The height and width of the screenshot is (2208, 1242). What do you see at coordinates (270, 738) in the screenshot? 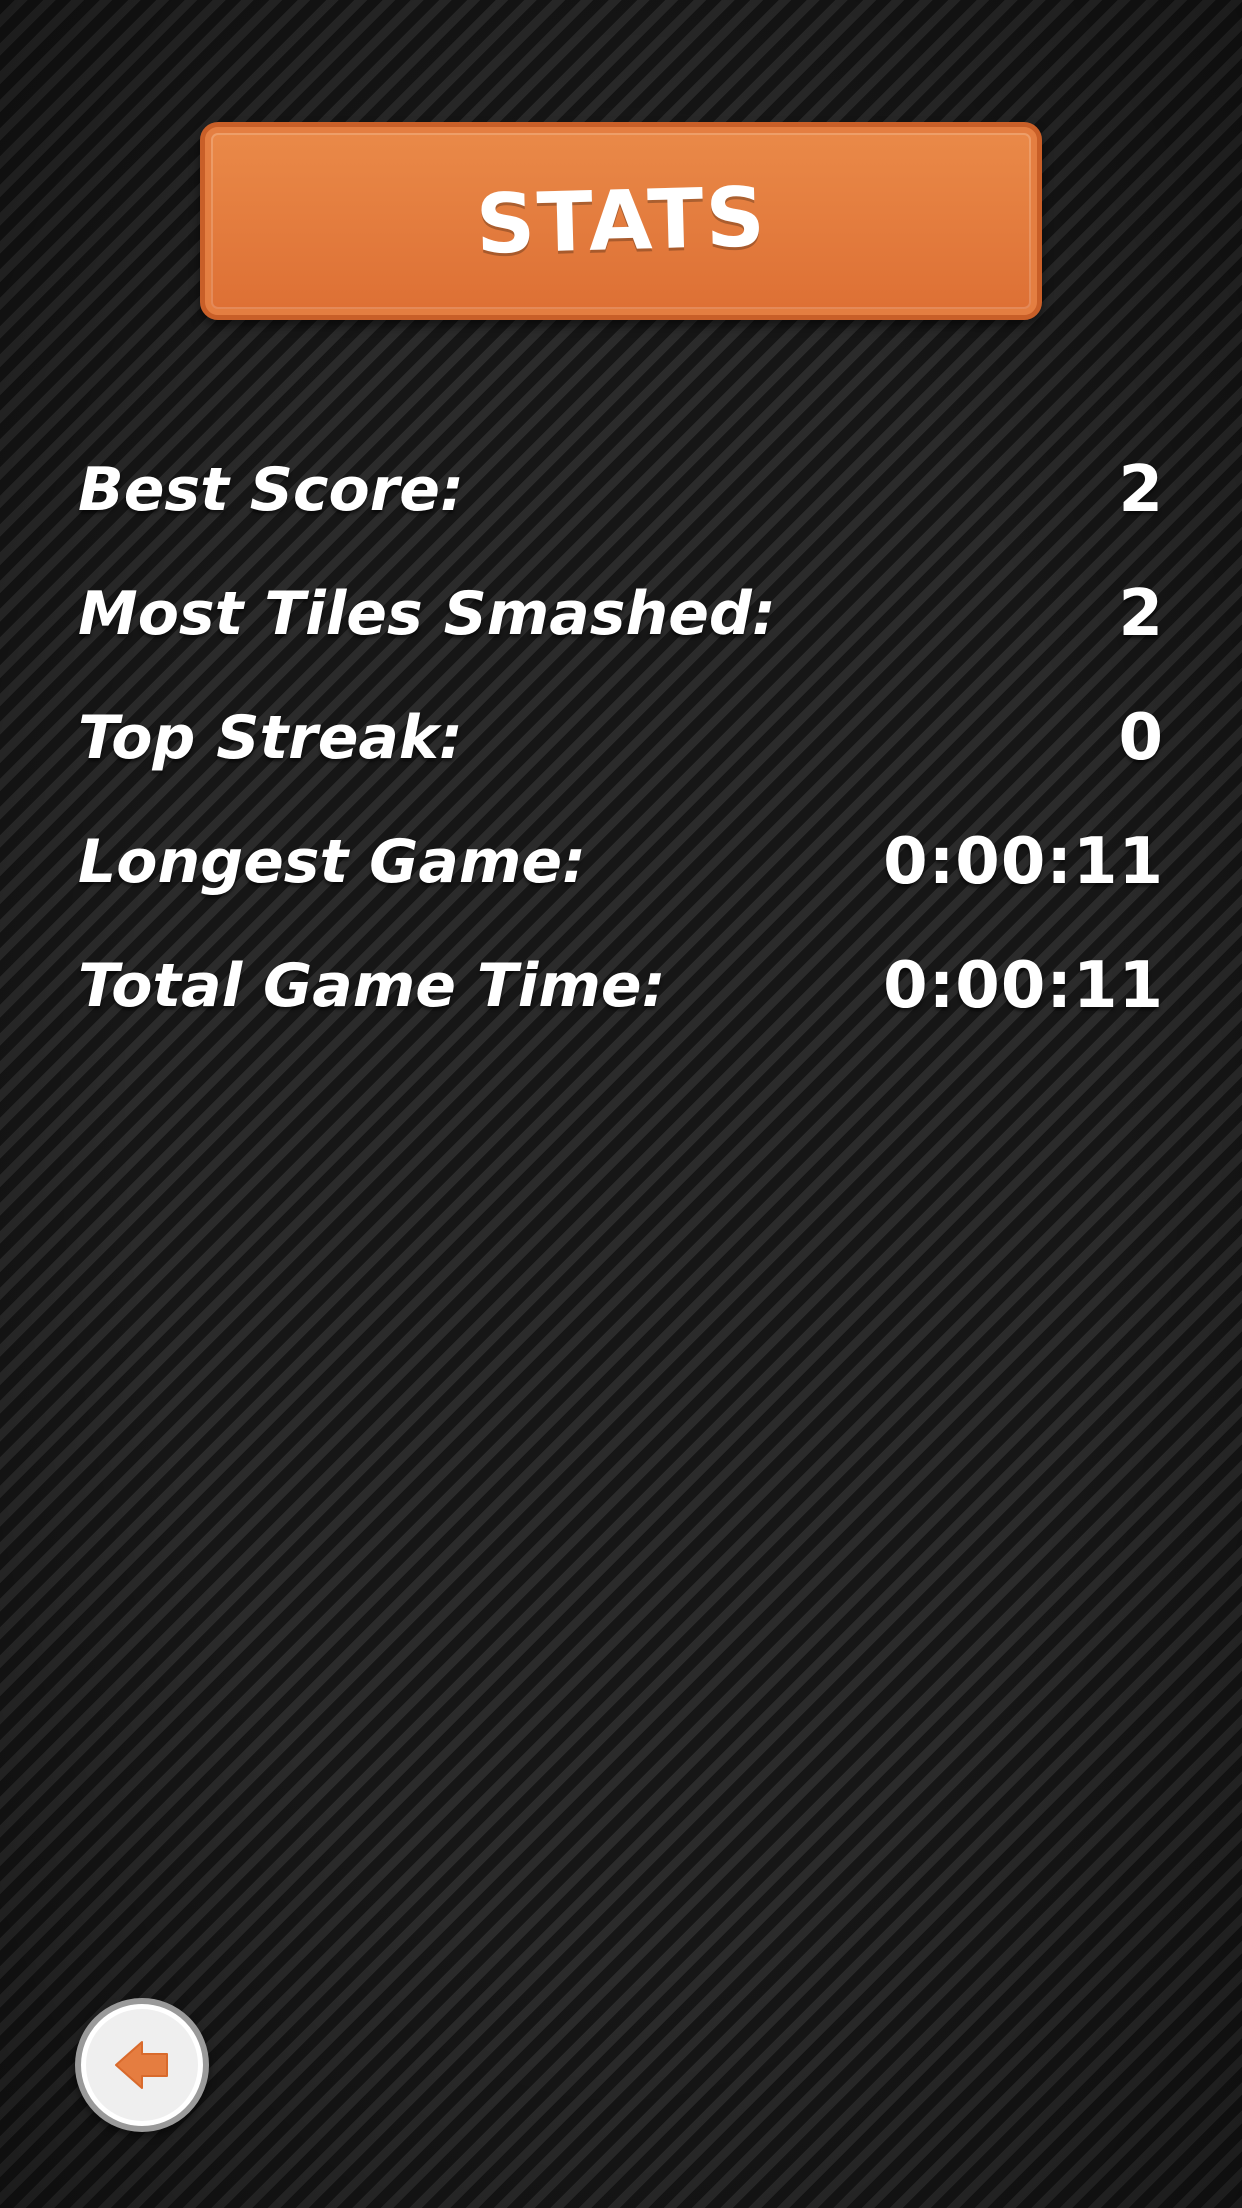
I see `stat-label: Top Streak:` at bounding box center [270, 738].